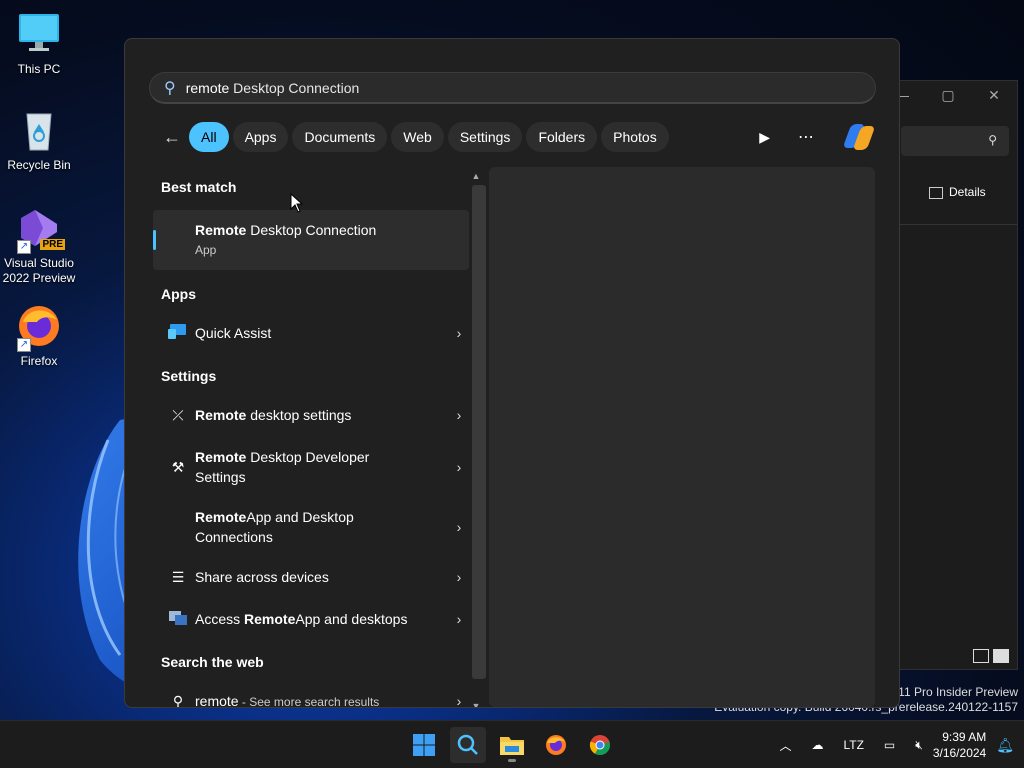  I want to click on result-remoteapp-desktop-connections: RemoteApp and Desktop Connections ›, so click(311, 527).